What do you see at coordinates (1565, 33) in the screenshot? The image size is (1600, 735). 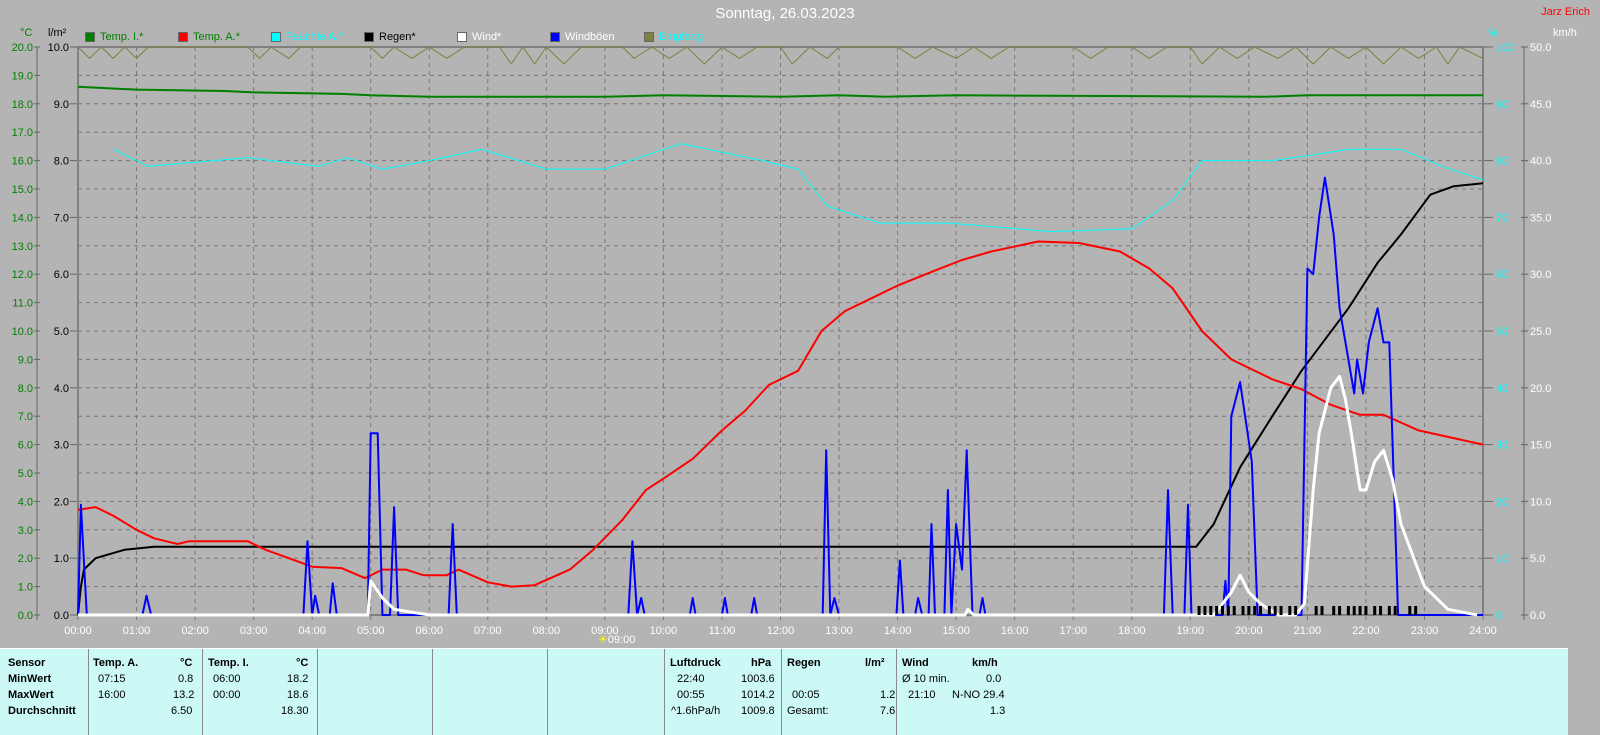 I see `wind-unit-label: km/h` at bounding box center [1565, 33].